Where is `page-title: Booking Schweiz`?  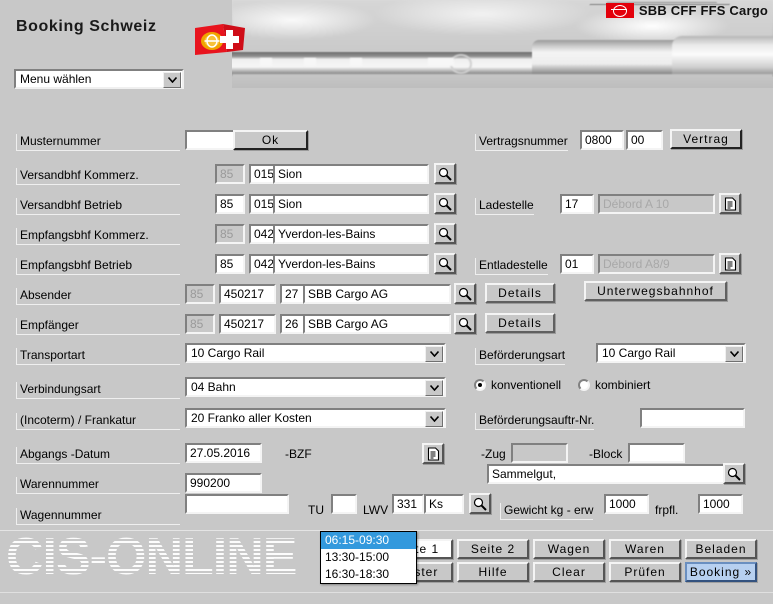 page-title: Booking Schweiz is located at coordinates (86, 26).